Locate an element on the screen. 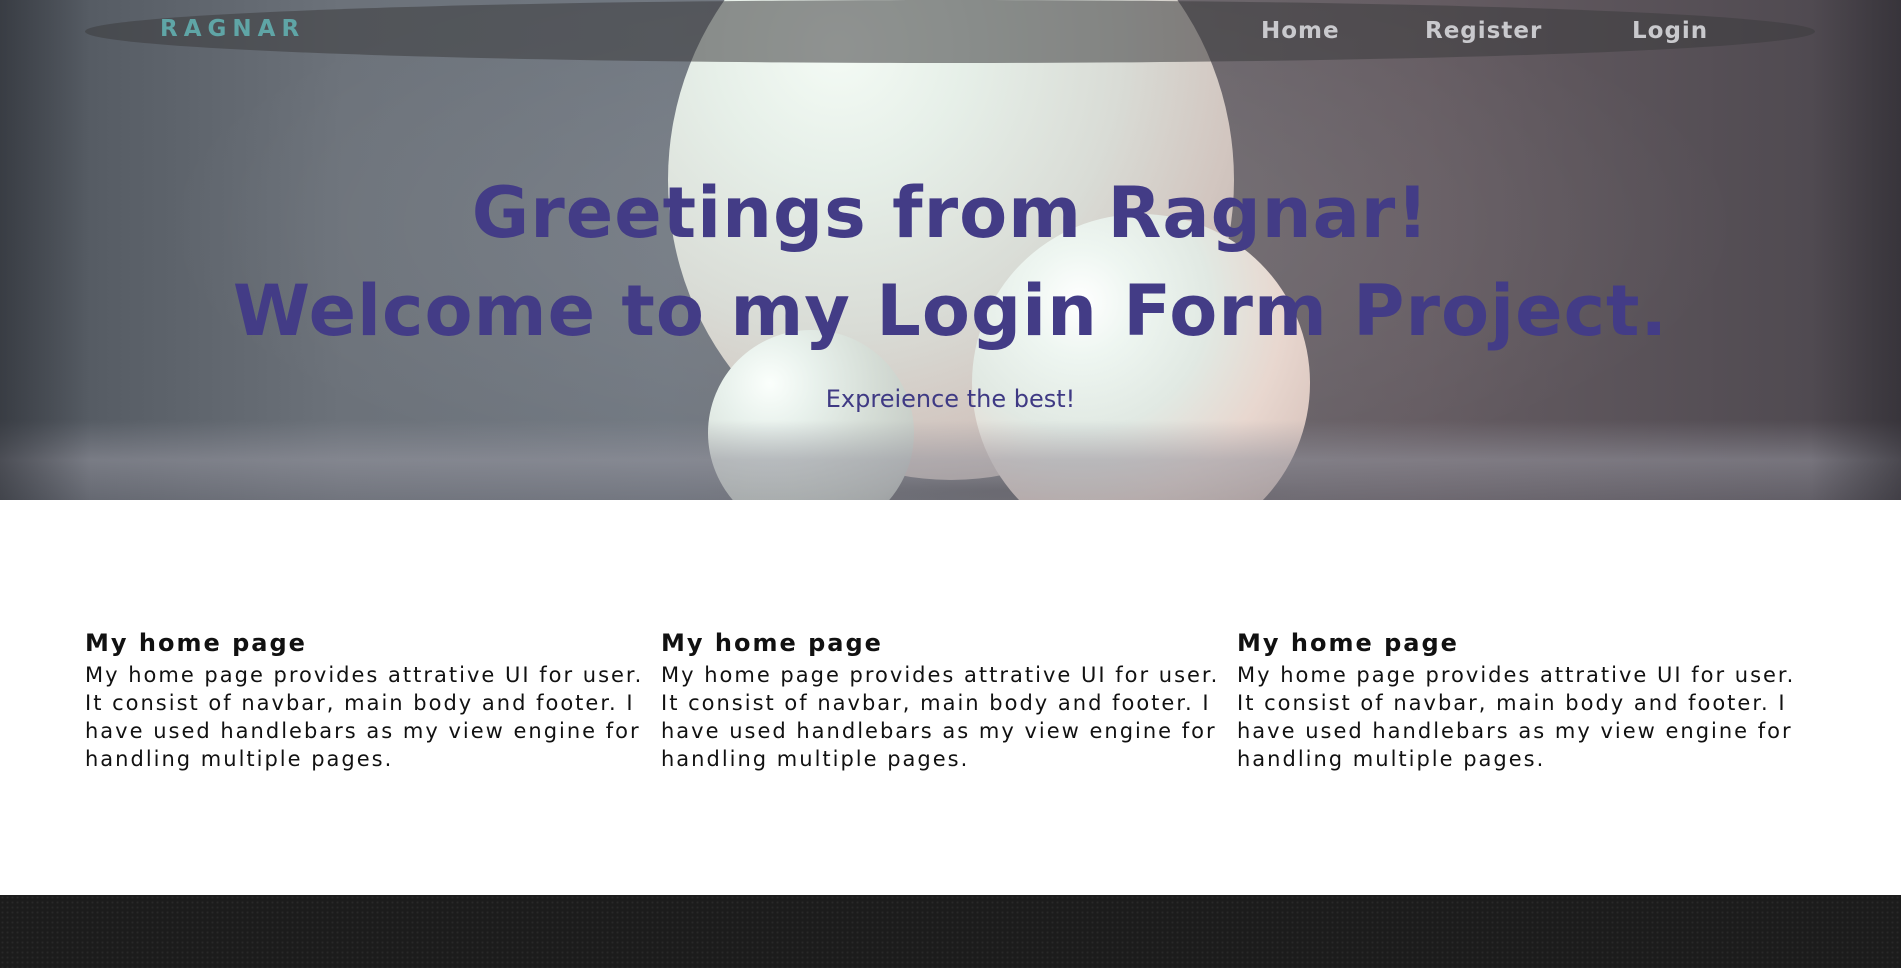 Image resolution: width=1901 pixels, height=968 pixels. brand-logo: RAGNAR is located at coordinates (232, 29).